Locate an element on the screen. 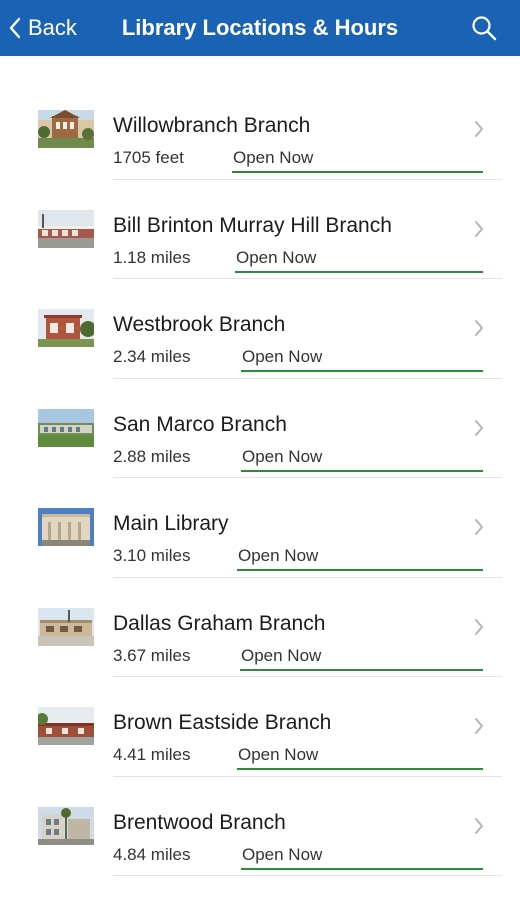  list-item: San Marco Branch 2.88 miles Open Now is located at coordinates (260, 428).